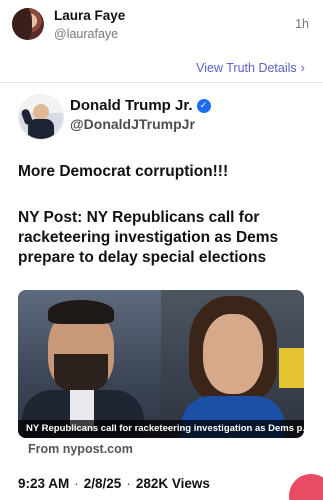 The width and height of the screenshot is (323, 500). I want to click on post-meta: 9:23 AM · 2/8/25 · 282K Views, so click(114, 483).